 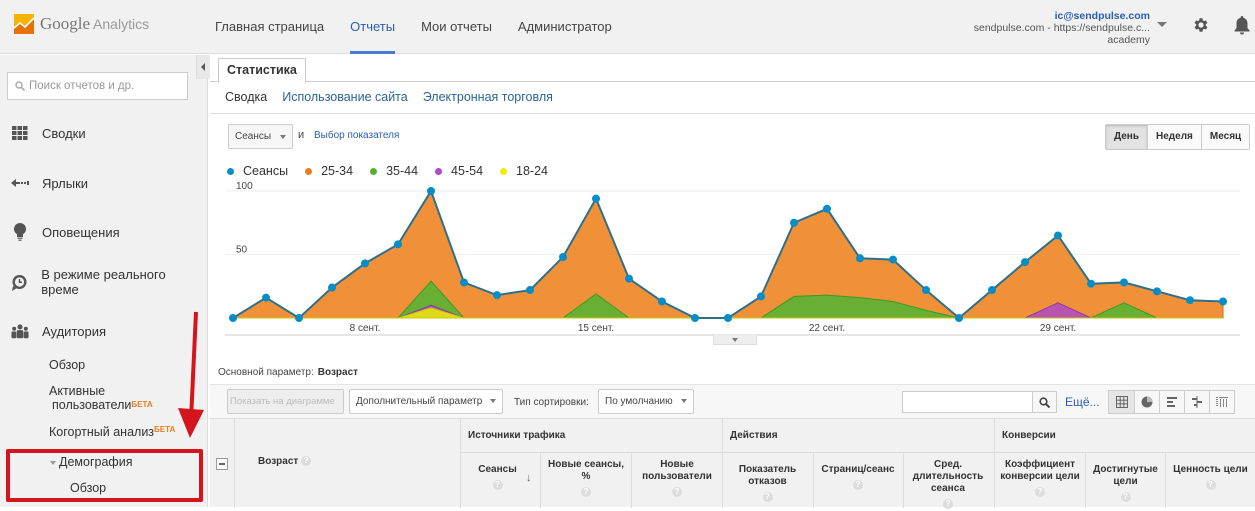 I want to click on view-pivot-button, so click(x=1221, y=402).